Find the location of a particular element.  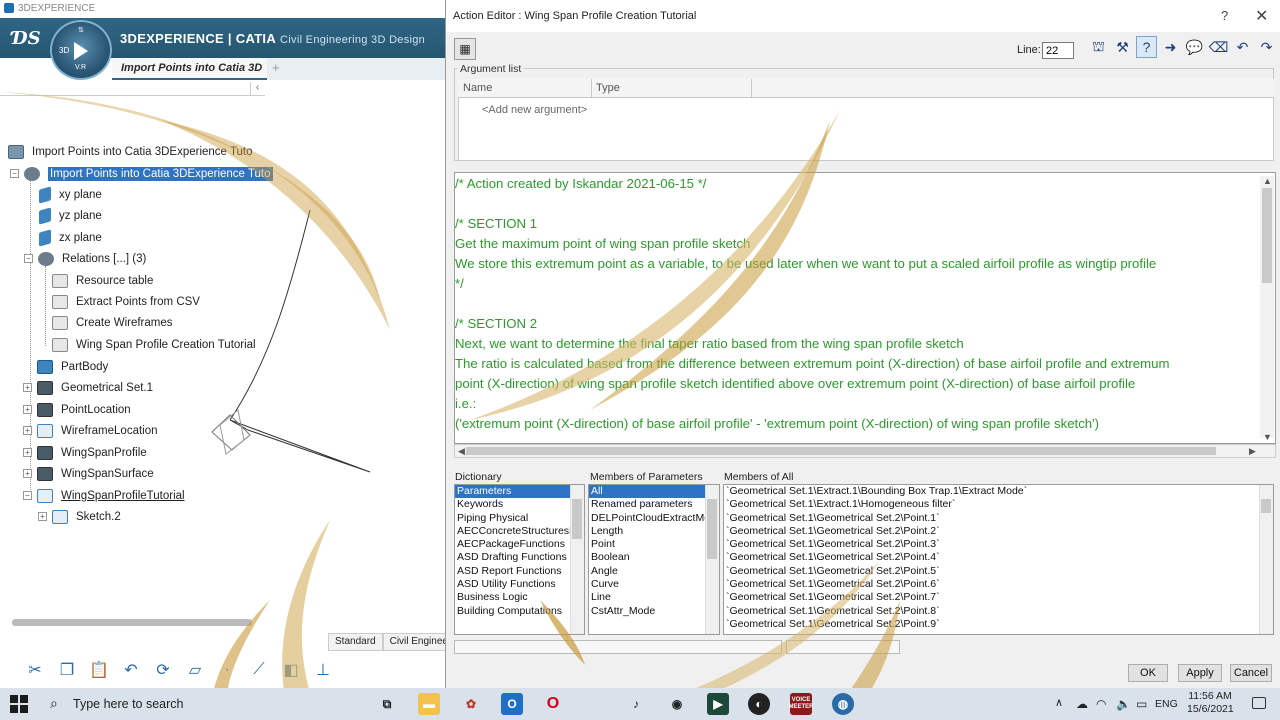

list-item: Piping Physical is located at coordinates (519, 518).